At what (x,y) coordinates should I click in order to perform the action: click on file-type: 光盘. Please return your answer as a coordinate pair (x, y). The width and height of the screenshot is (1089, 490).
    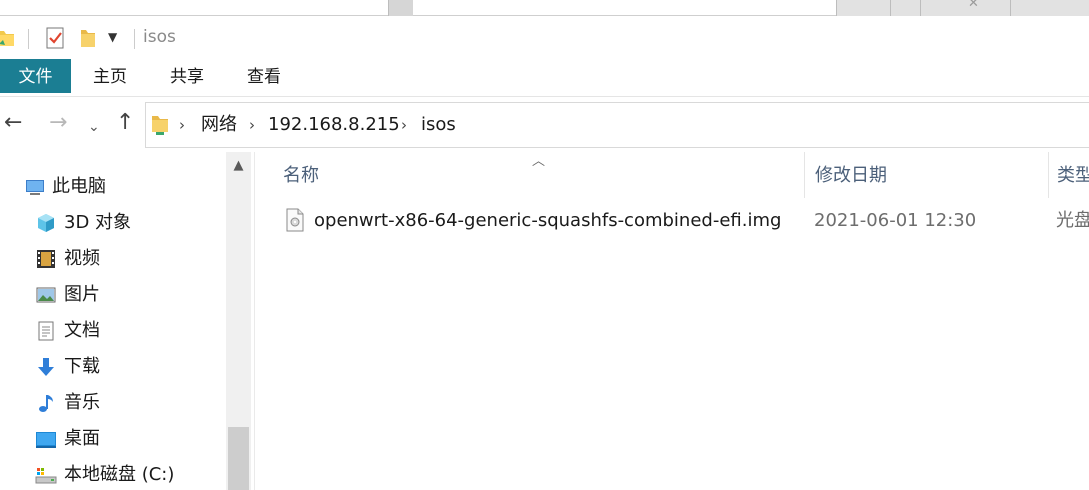
    Looking at the image, I should click on (1072, 220).